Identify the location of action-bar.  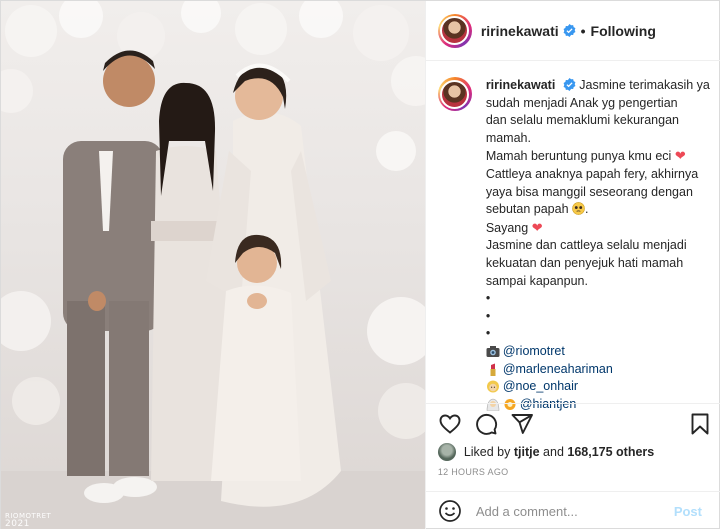
(572, 419).